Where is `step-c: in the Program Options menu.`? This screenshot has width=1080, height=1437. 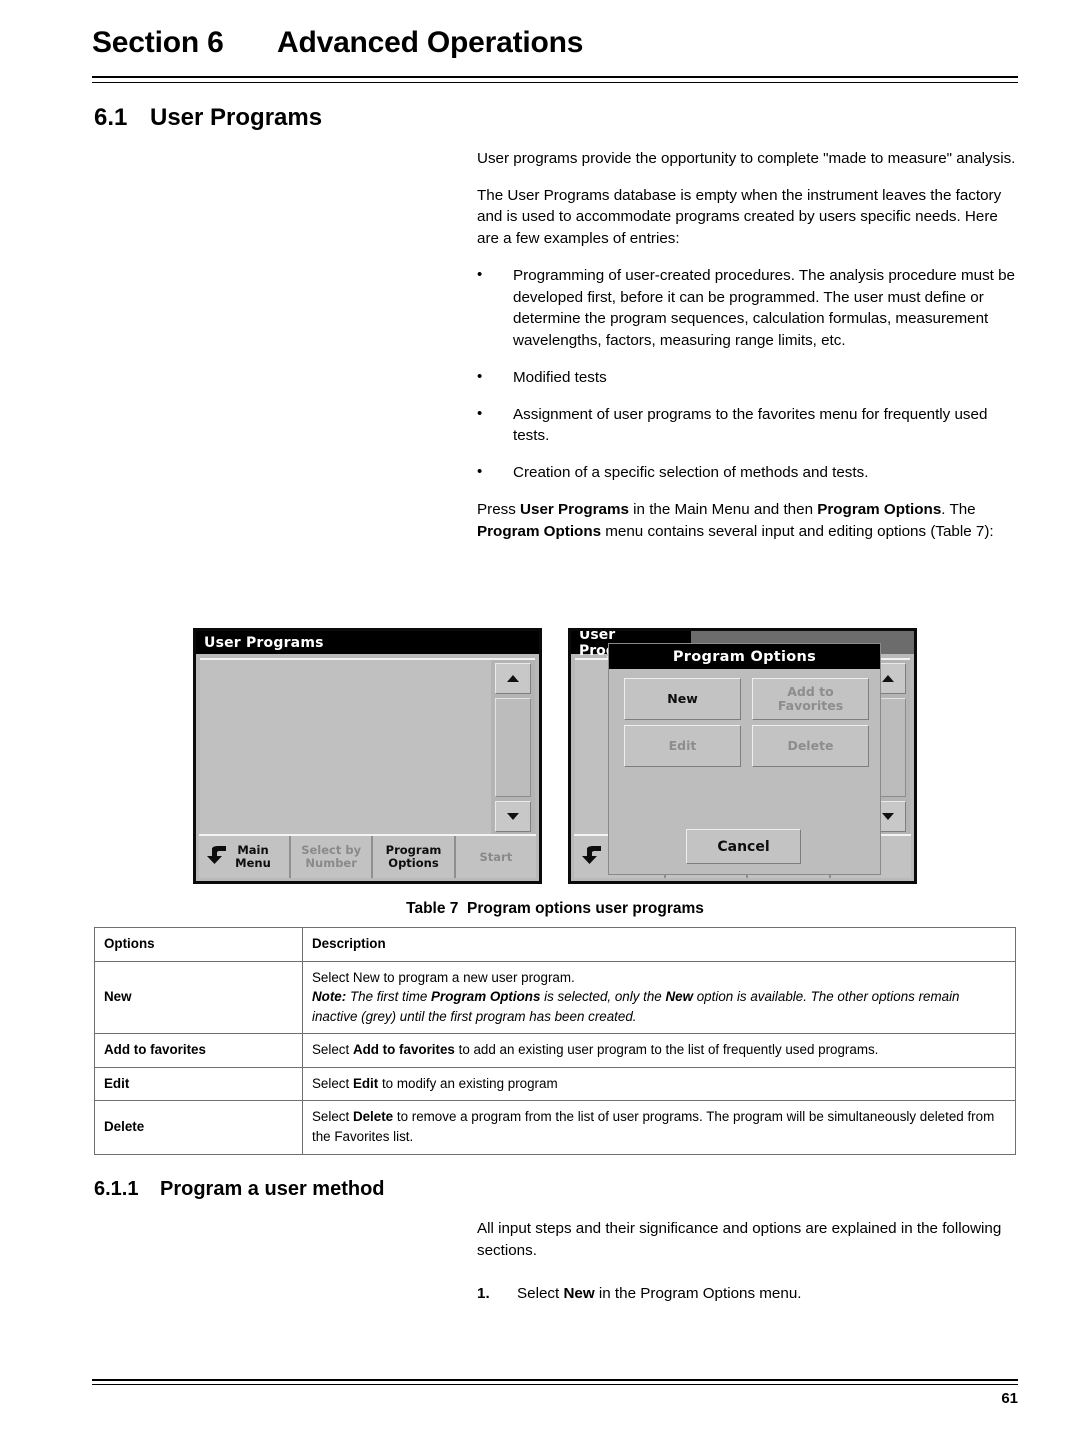 step-c: in the Program Options menu. is located at coordinates (698, 1294).